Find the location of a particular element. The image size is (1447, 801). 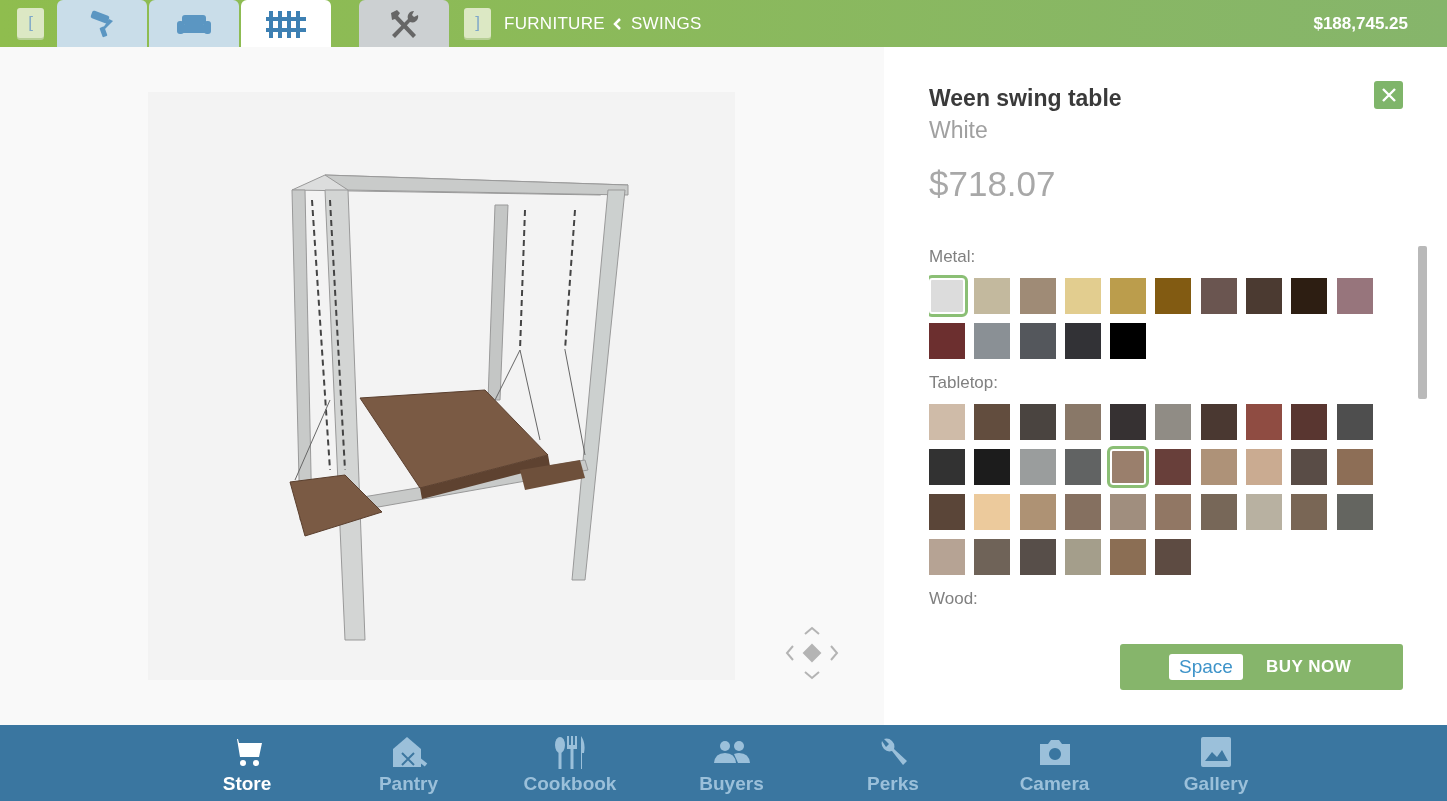

hammer-wrench-icon is located at coordinates (404, 23).